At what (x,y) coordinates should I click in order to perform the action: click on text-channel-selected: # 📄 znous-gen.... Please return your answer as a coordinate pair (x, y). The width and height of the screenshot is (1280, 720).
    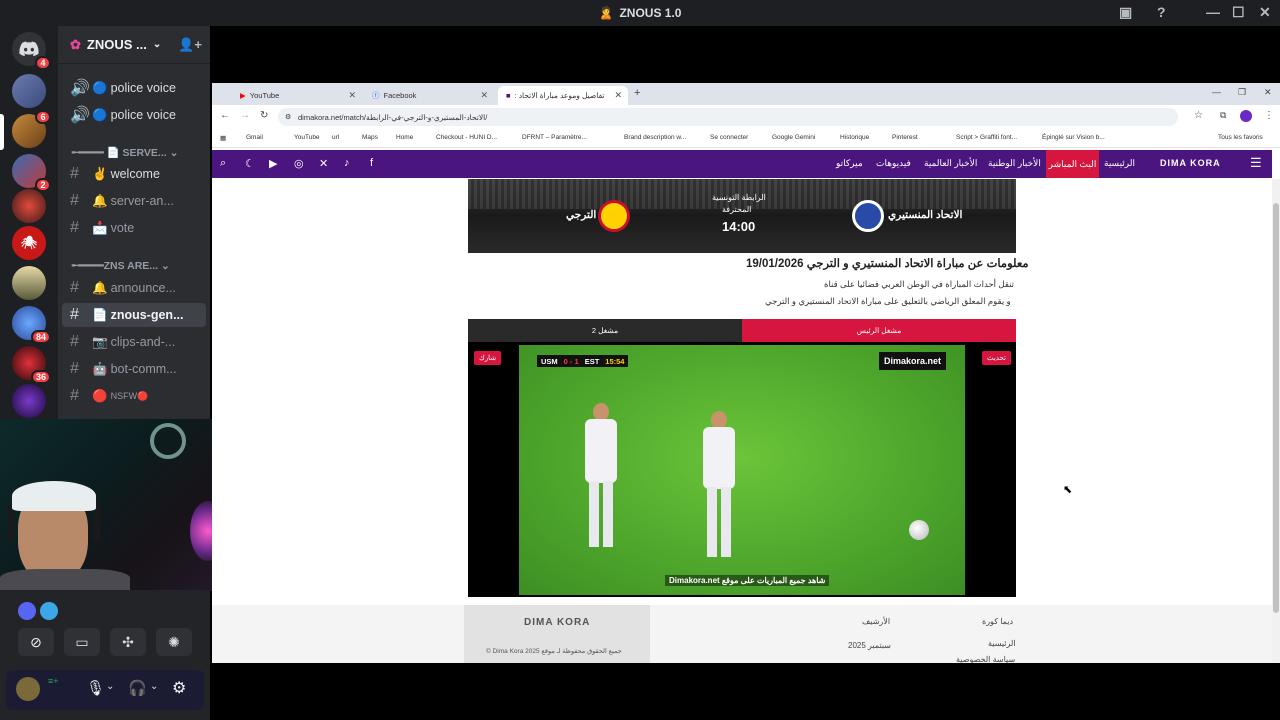
    Looking at the image, I should click on (134, 315).